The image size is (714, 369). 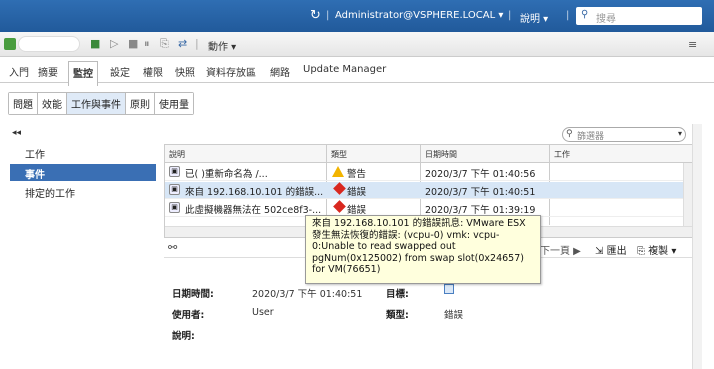 I want to click on column-datetime: 日期時間, so click(x=441, y=154).